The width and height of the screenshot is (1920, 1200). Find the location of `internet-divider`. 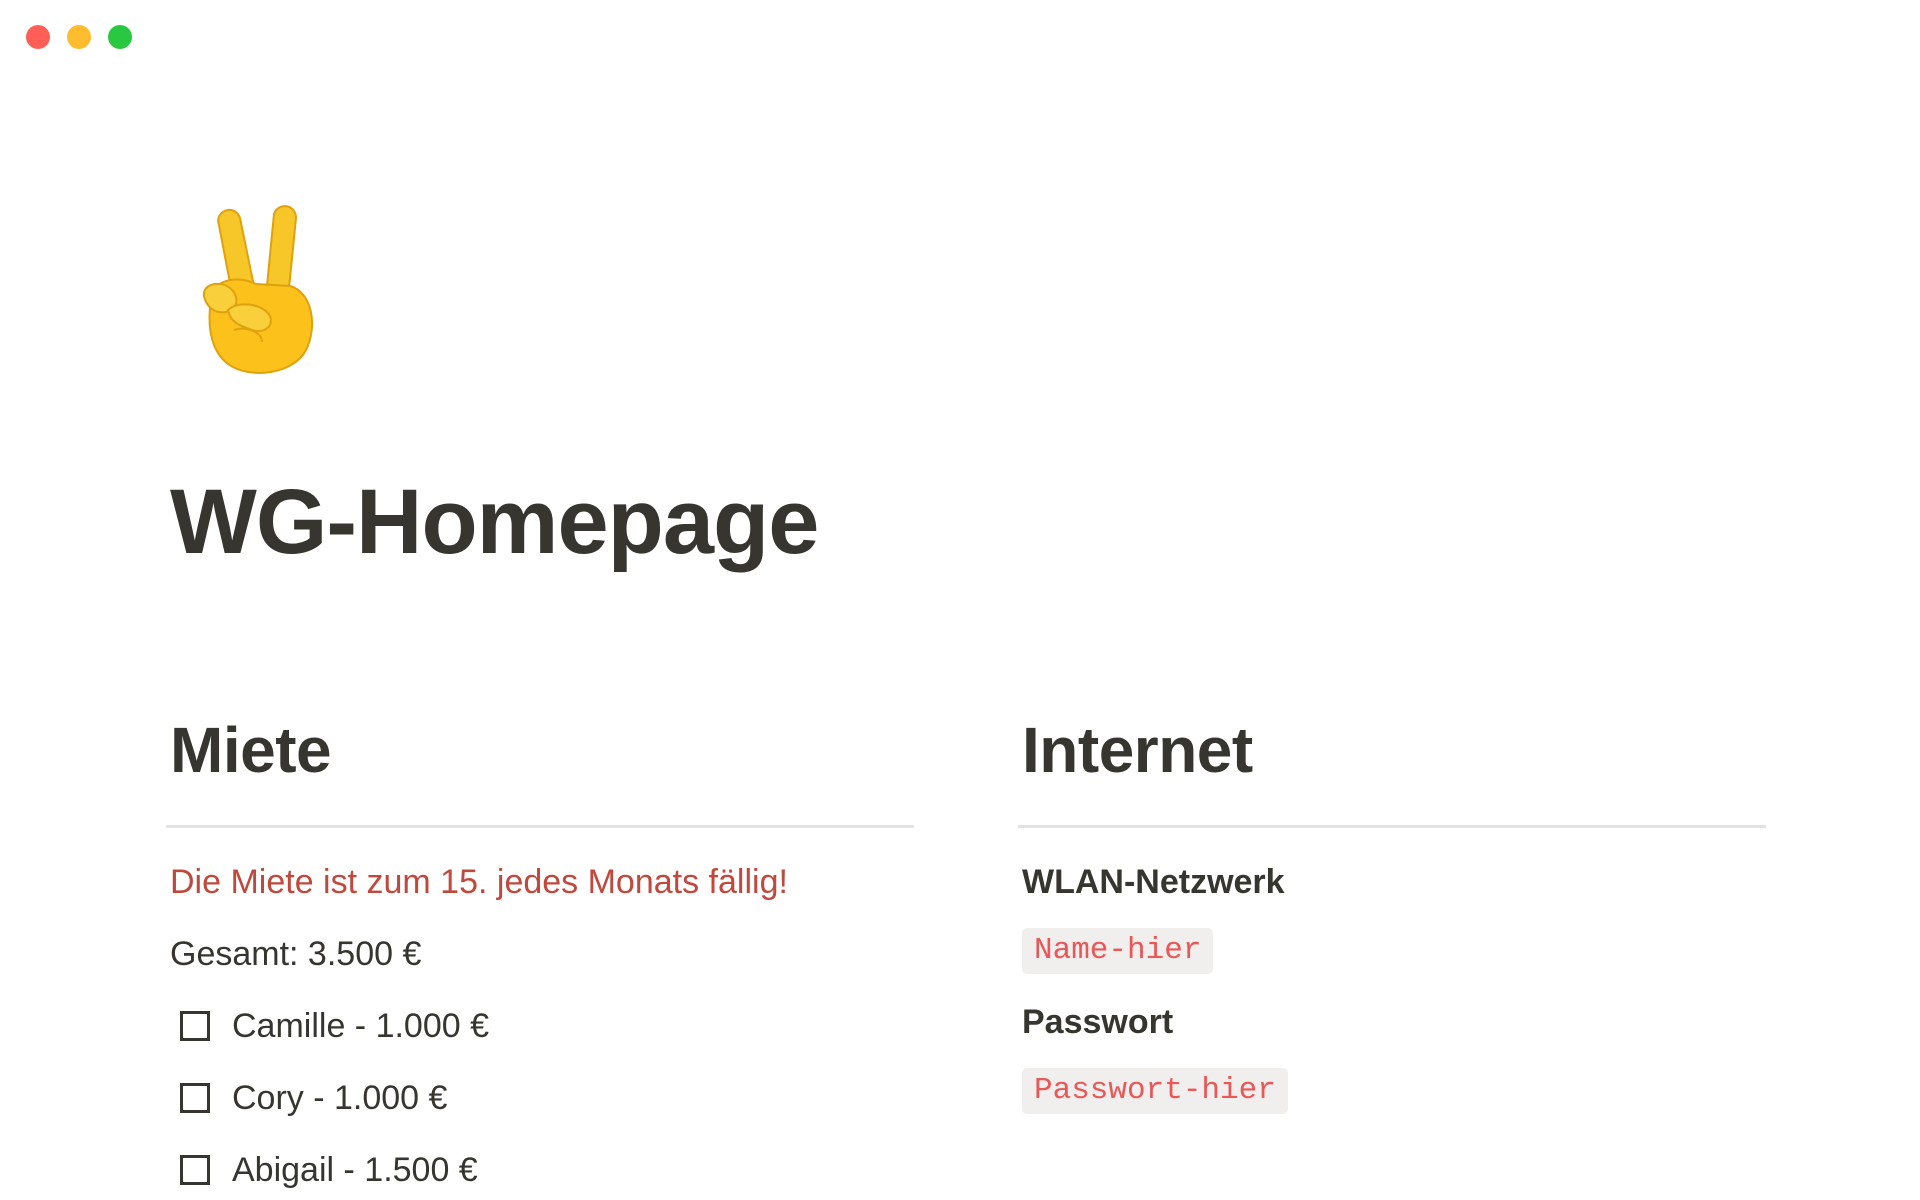

internet-divider is located at coordinates (1392, 826).